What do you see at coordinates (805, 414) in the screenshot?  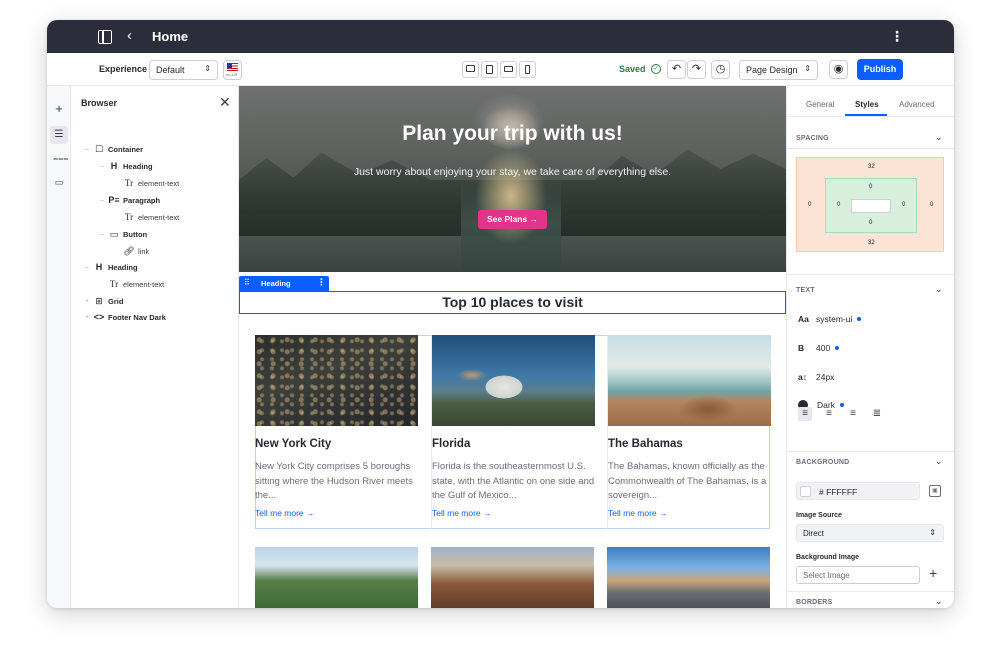 I see `align-left-icon: ≡` at bounding box center [805, 414].